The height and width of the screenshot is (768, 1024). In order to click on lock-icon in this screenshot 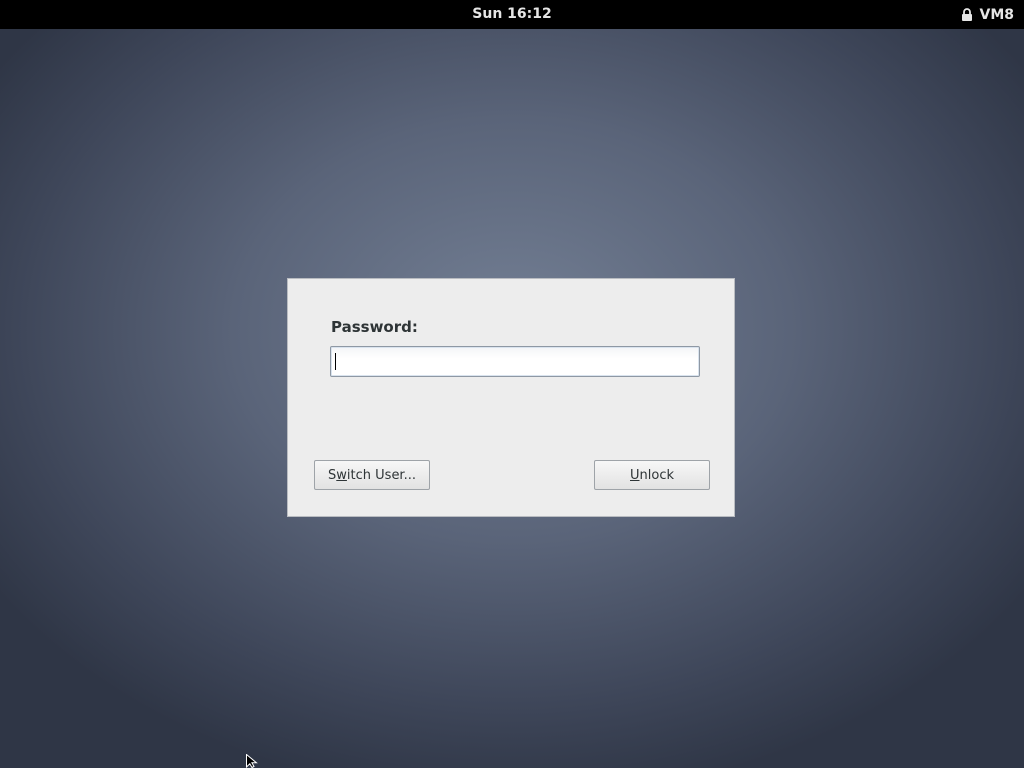, I will do `click(967, 14)`.